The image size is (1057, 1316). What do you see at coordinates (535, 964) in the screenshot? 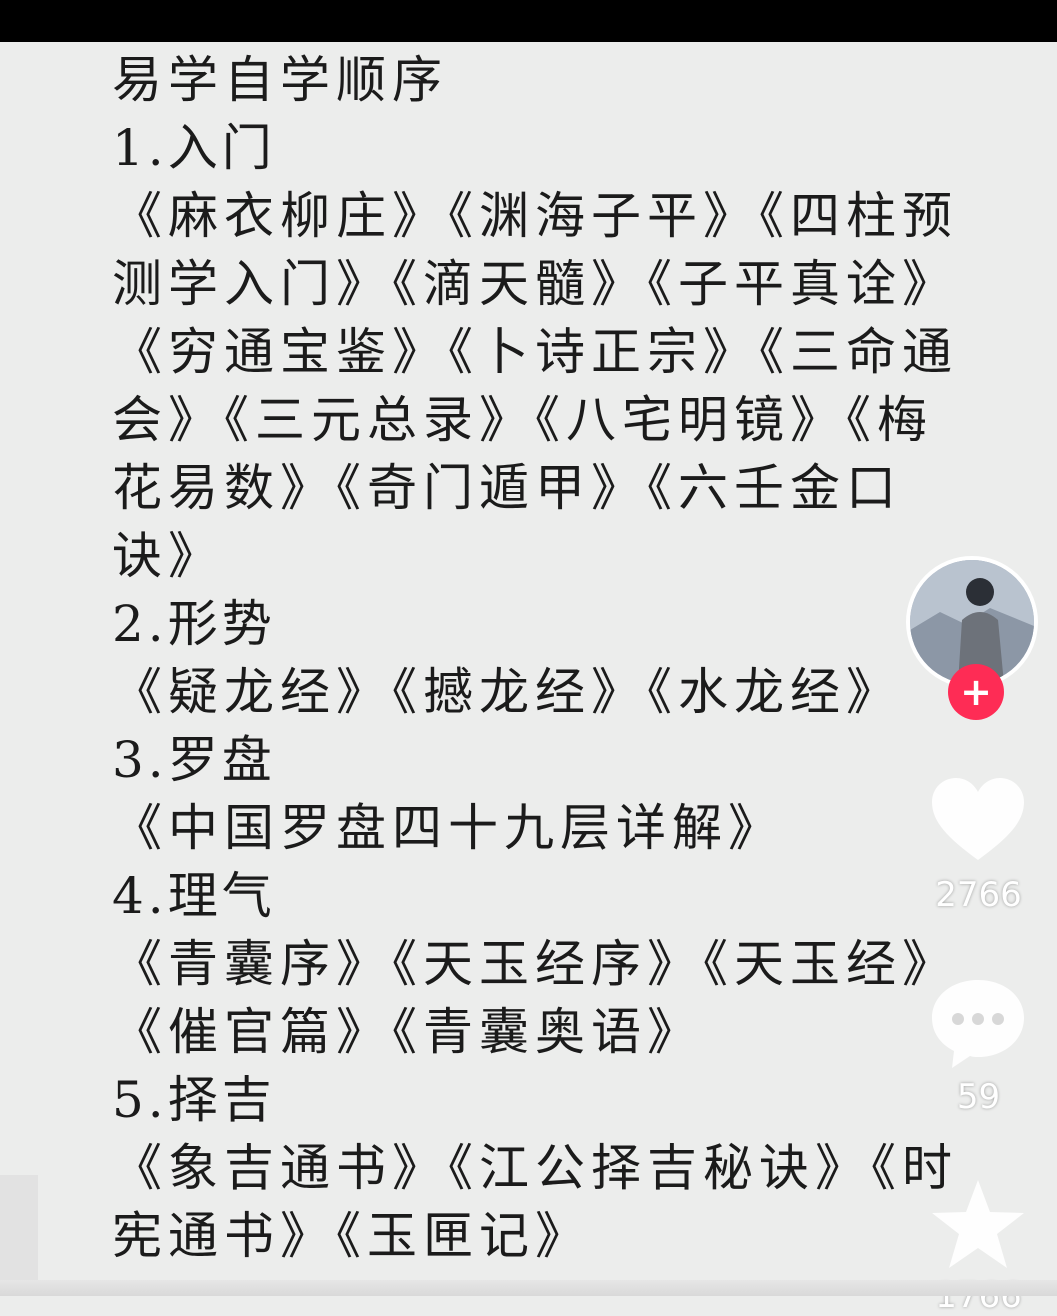
I see `book-list-line: 《青囊序》《天玉经序》《天玉经》` at bounding box center [535, 964].